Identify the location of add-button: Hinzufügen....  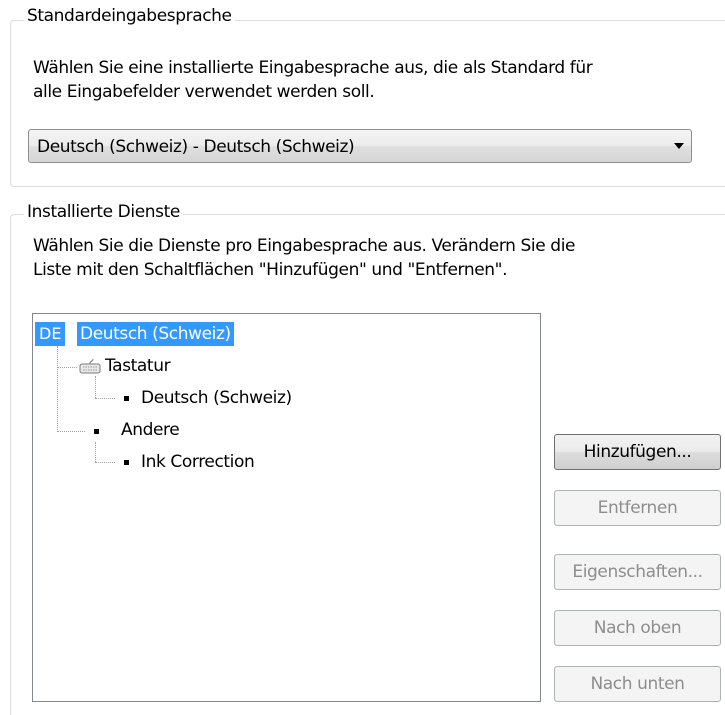
(637, 452).